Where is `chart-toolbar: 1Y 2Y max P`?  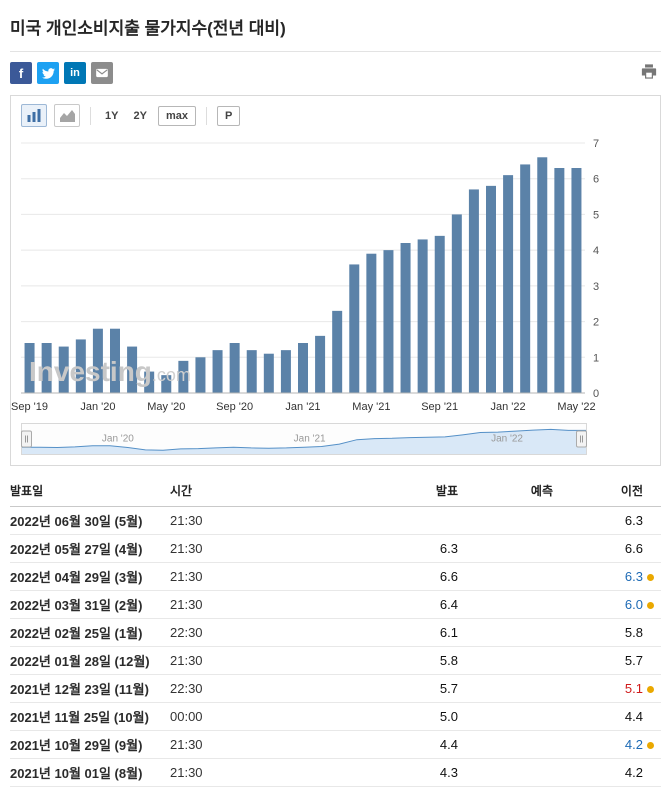
chart-toolbar: 1Y 2Y max P is located at coordinates (335, 113).